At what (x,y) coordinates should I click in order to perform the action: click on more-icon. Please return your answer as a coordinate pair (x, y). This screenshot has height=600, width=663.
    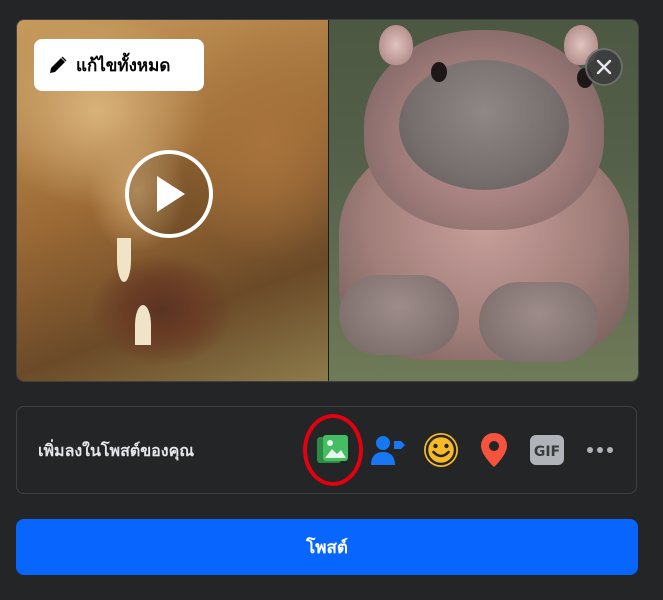
    Looking at the image, I should click on (600, 450).